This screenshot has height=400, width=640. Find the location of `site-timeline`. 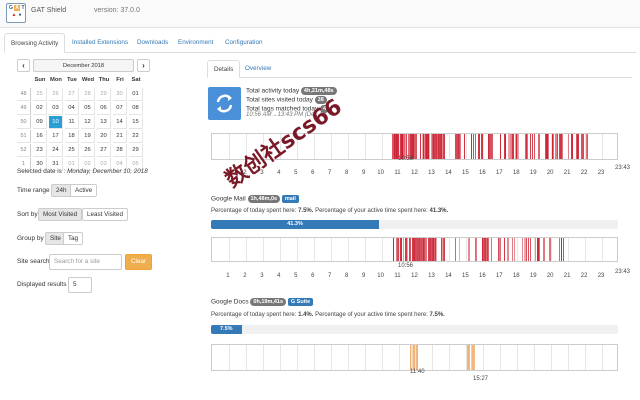

site-timeline is located at coordinates (414, 357).